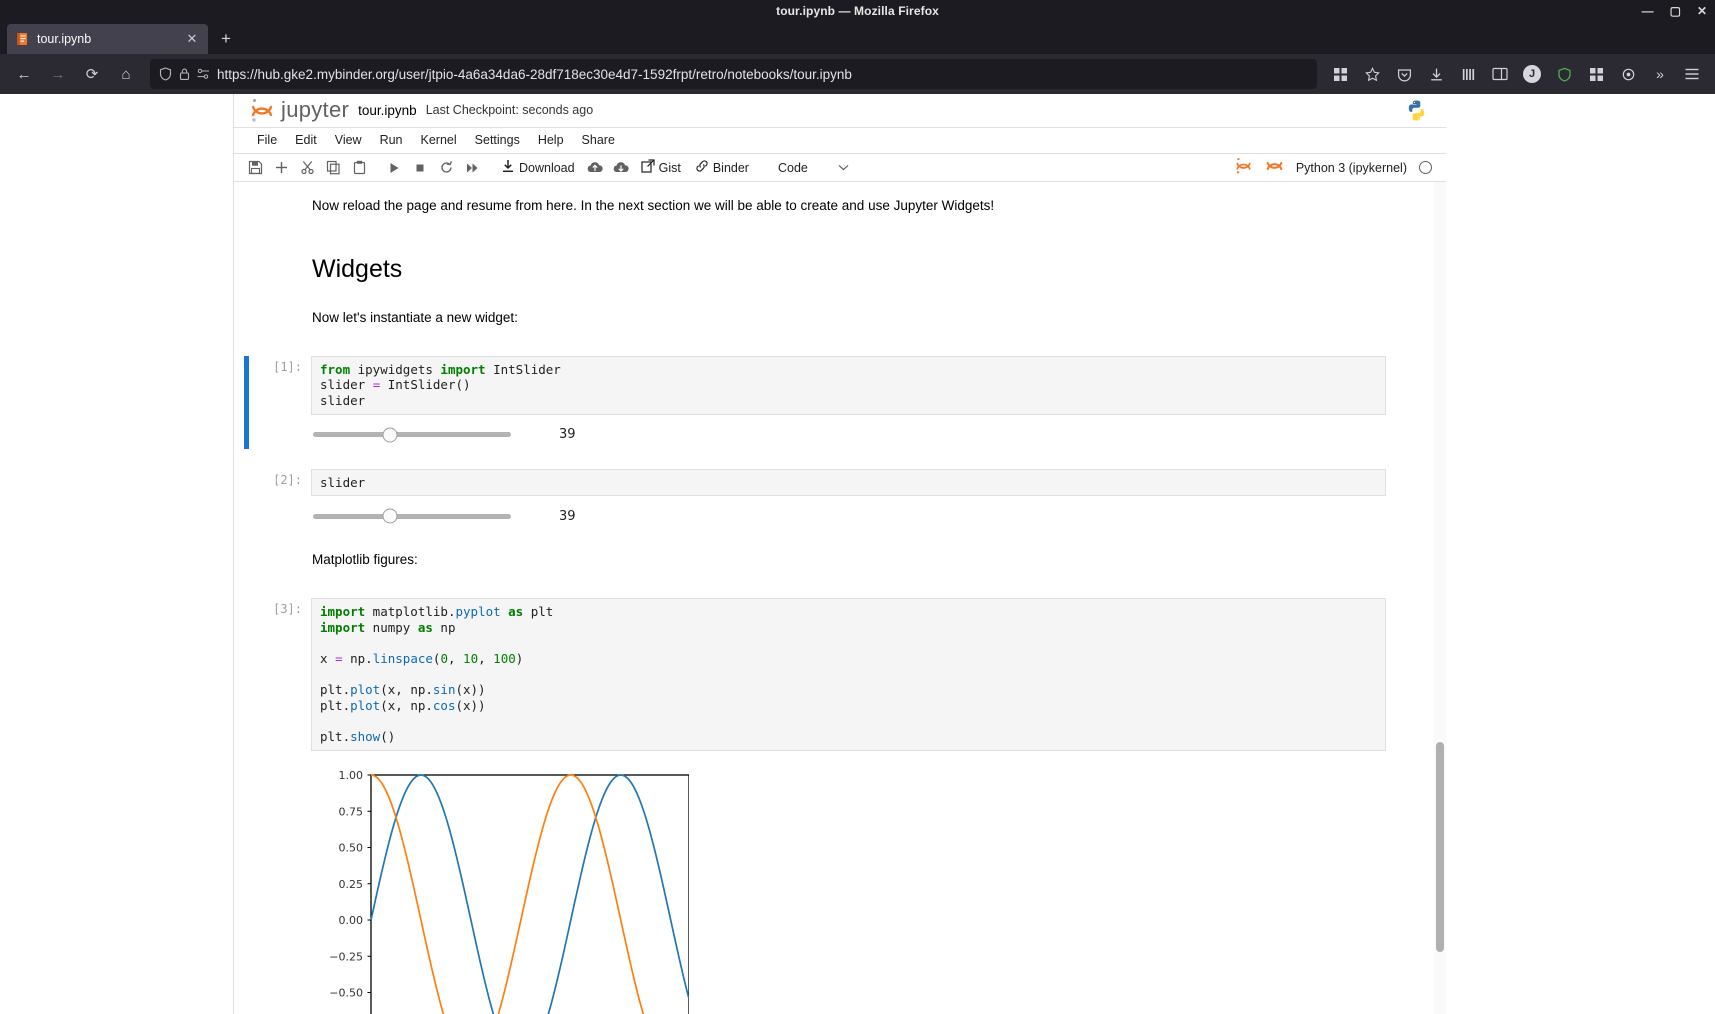 The image size is (1715, 1014). What do you see at coordinates (1596, 74) in the screenshot?
I see `addon-grid-icon` at bounding box center [1596, 74].